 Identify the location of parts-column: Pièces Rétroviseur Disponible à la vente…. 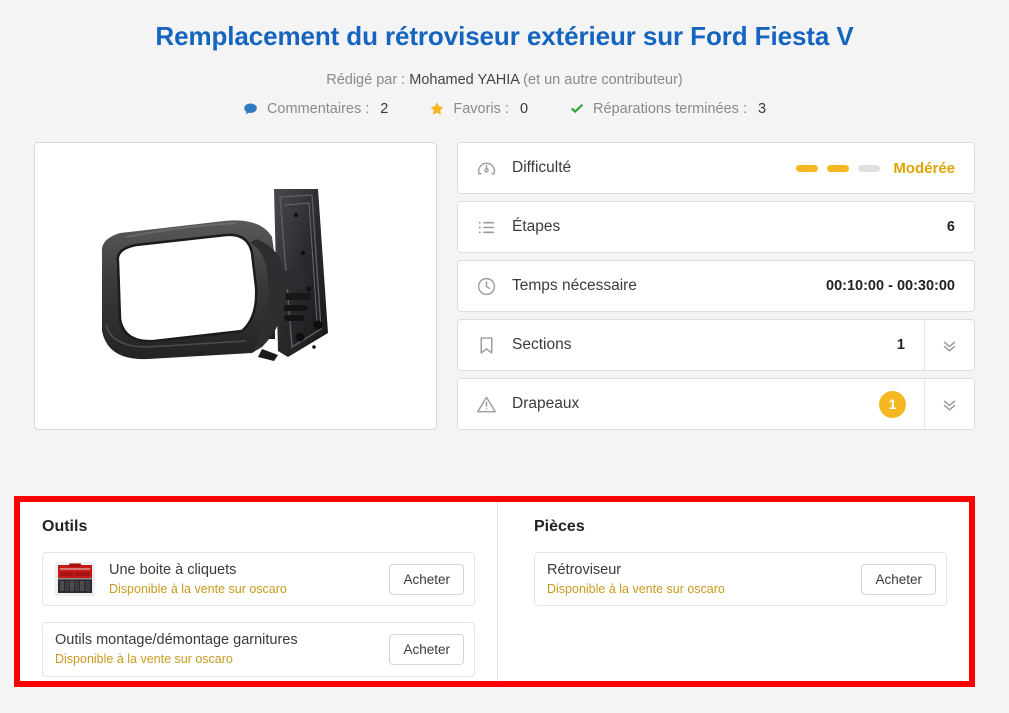
(733, 591).